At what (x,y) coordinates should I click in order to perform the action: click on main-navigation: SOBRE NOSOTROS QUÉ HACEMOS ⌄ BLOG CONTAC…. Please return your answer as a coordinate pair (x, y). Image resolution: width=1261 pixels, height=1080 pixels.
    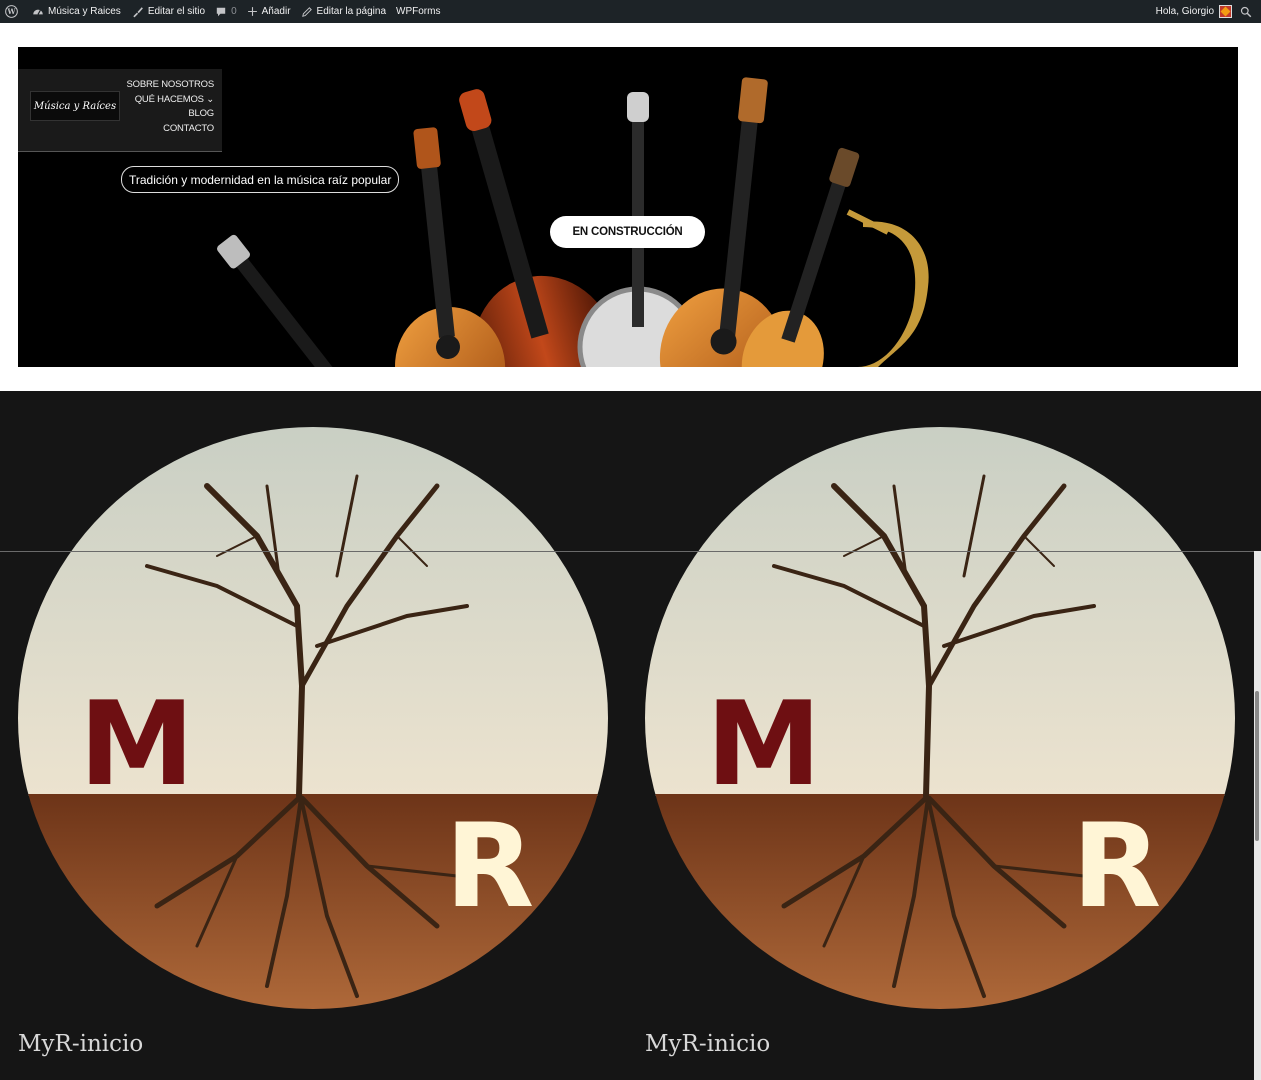
    Looking at the image, I should click on (171, 107).